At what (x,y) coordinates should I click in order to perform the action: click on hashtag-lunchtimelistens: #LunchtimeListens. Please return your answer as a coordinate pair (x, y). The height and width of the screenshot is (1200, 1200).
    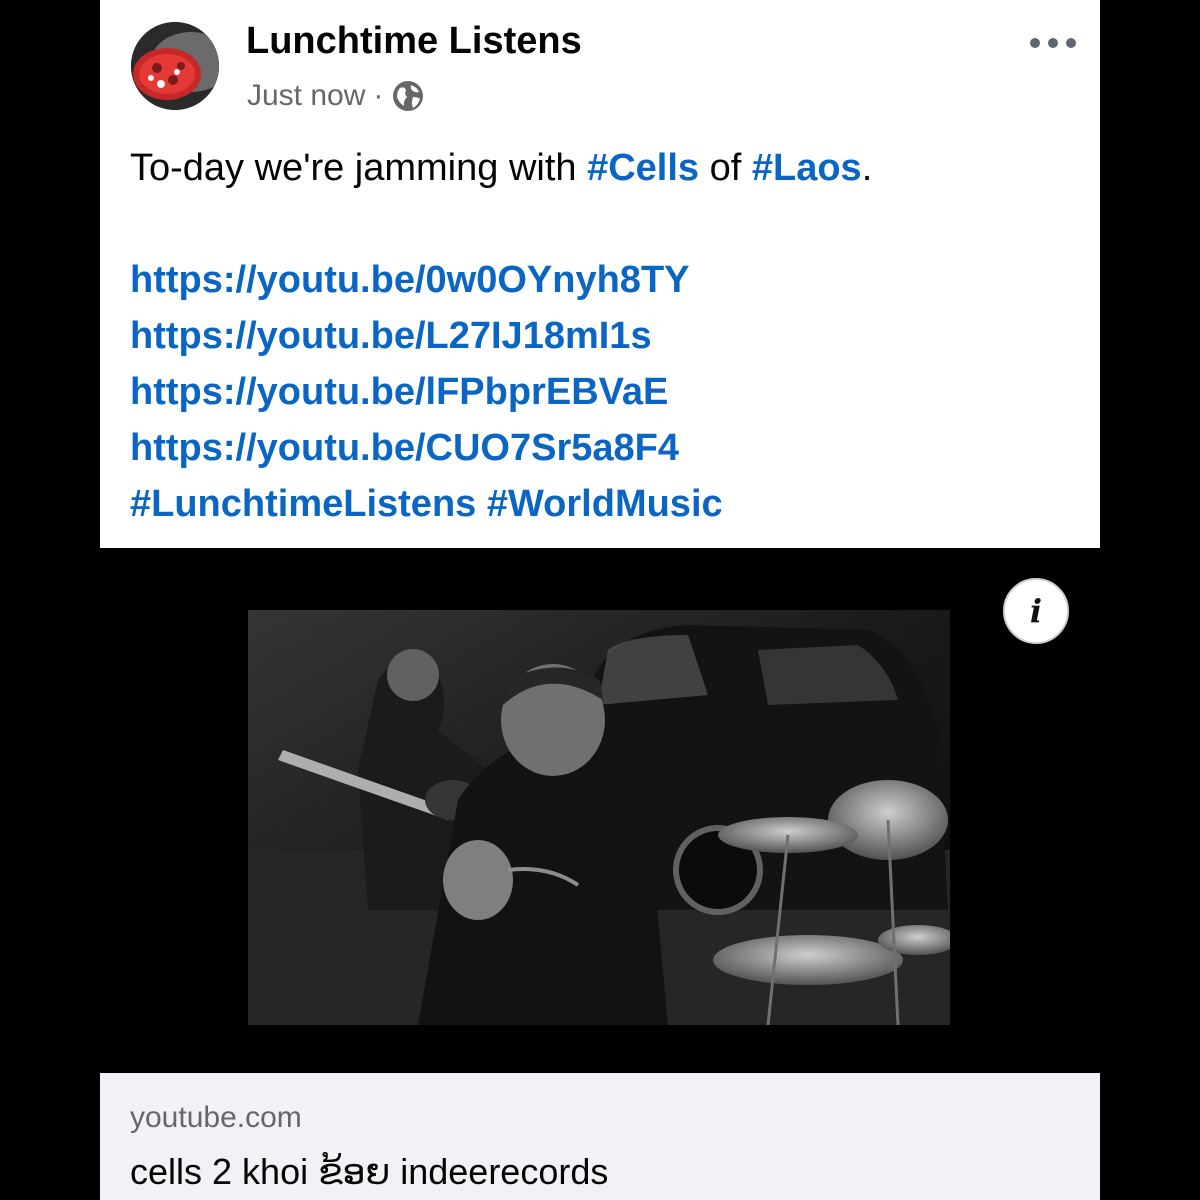
    Looking at the image, I should click on (303, 504).